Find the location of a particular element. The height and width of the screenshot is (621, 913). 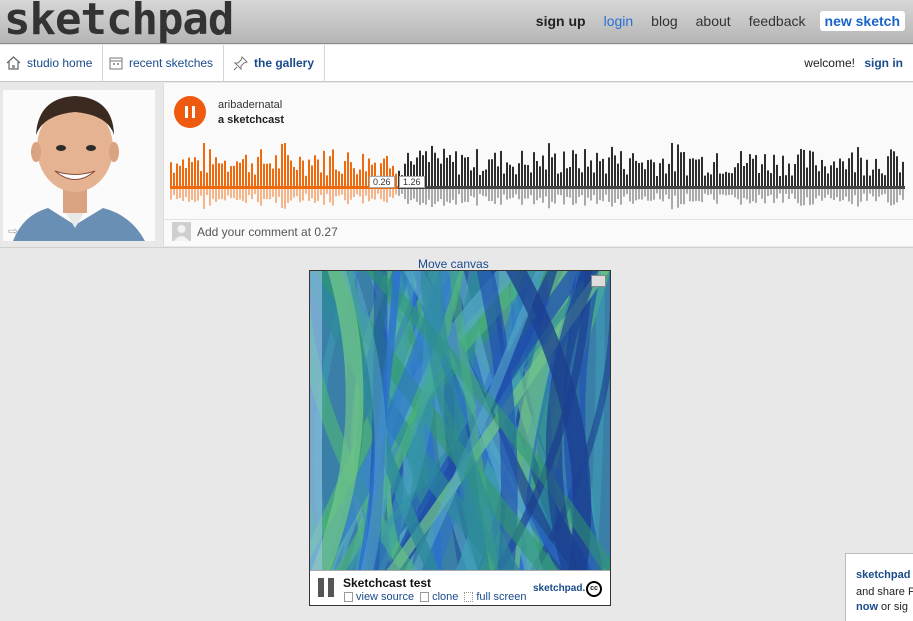

sketchpad-brand: sketchpad. is located at coordinates (559, 588).